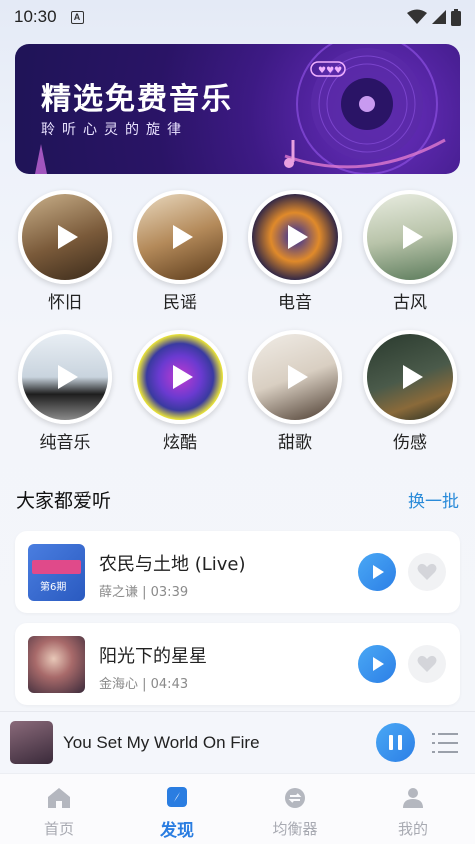  Describe the element at coordinates (433, 499) in the screenshot. I see `refresh-batch-link: 换一批` at that location.